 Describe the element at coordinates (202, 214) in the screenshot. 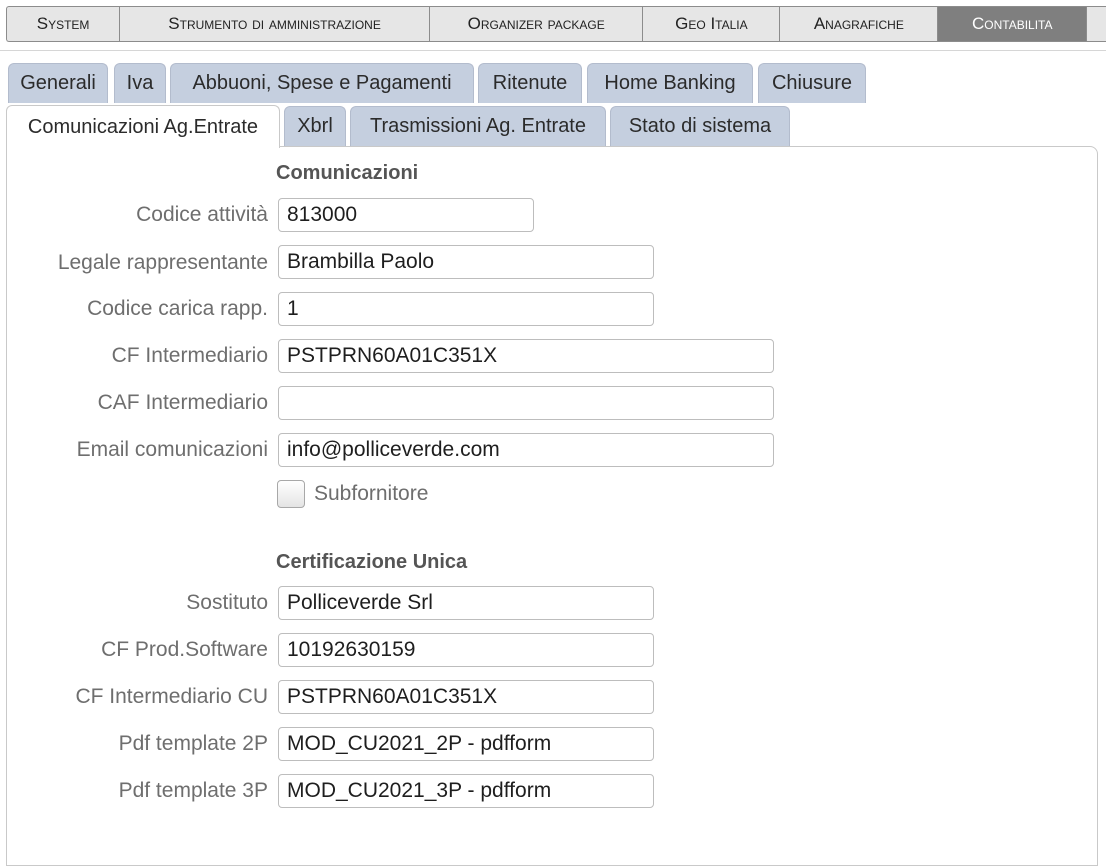

I see `label-codice-attivita: Codice attività` at that location.